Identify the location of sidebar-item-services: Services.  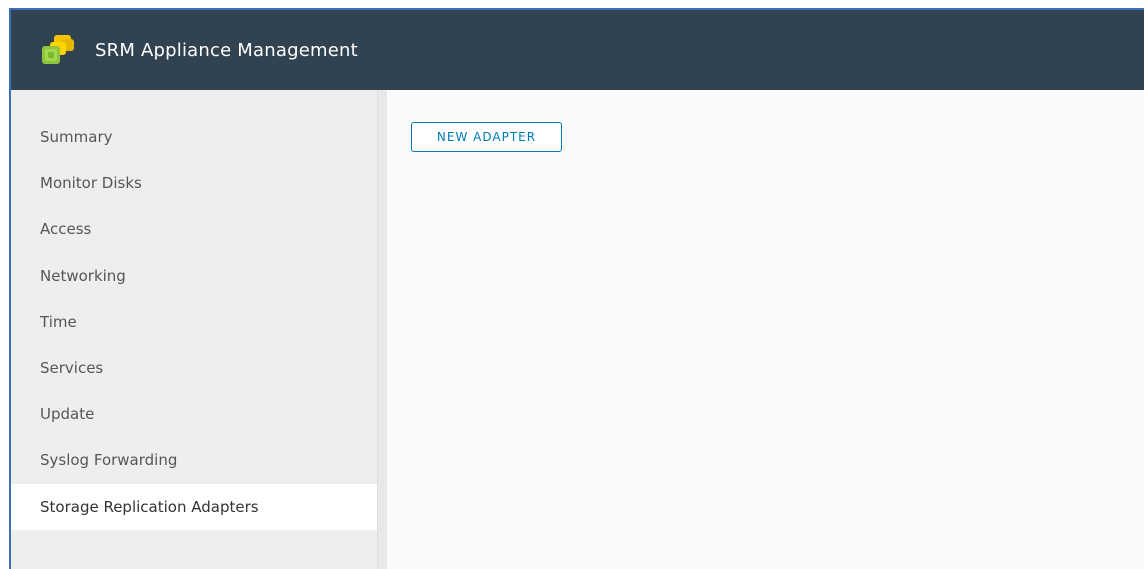
(194, 368).